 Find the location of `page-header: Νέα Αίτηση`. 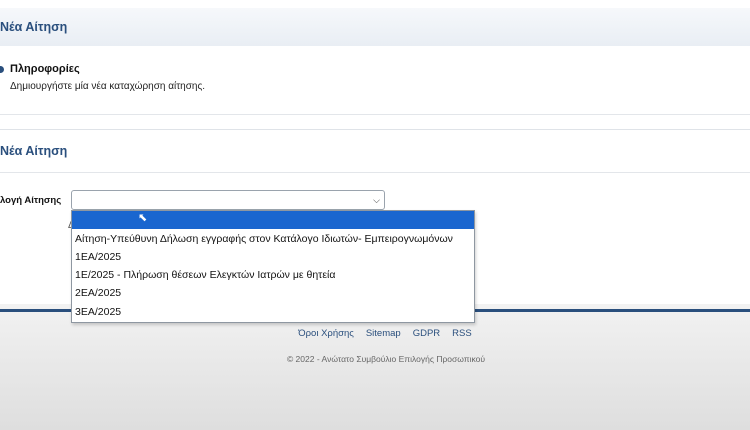

page-header: Νέα Αίτηση is located at coordinates (375, 27).